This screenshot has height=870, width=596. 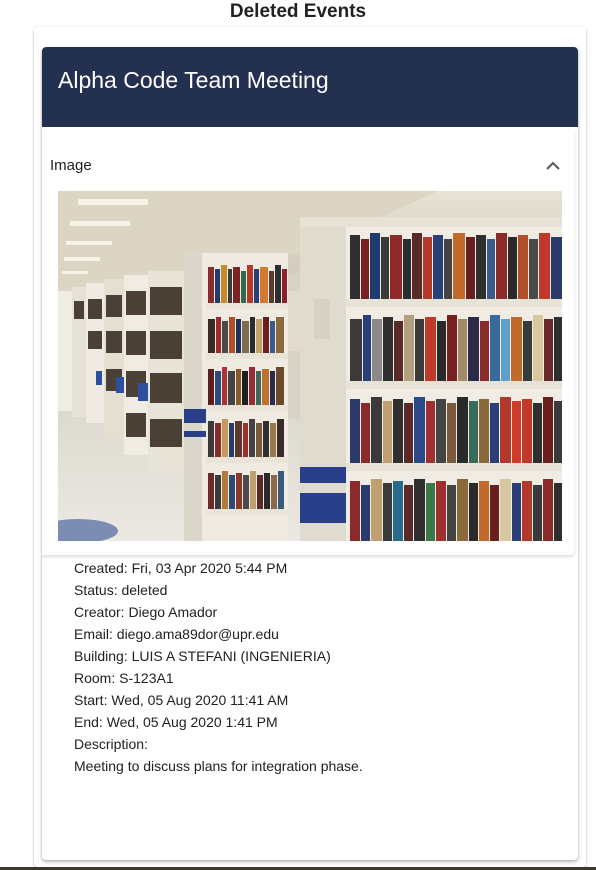 What do you see at coordinates (298, 11) in the screenshot?
I see `page-title: Deleted Events` at bounding box center [298, 11].